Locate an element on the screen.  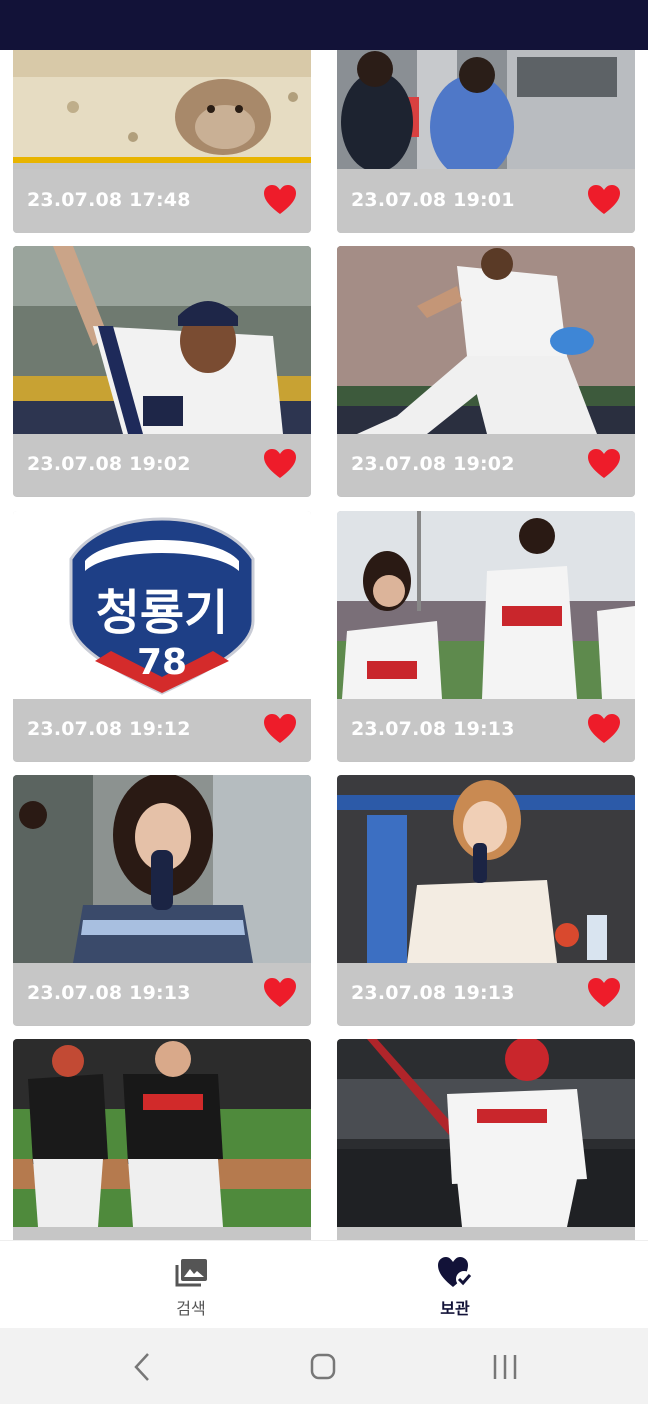
home-icon is located at coordinates (323, 1367).